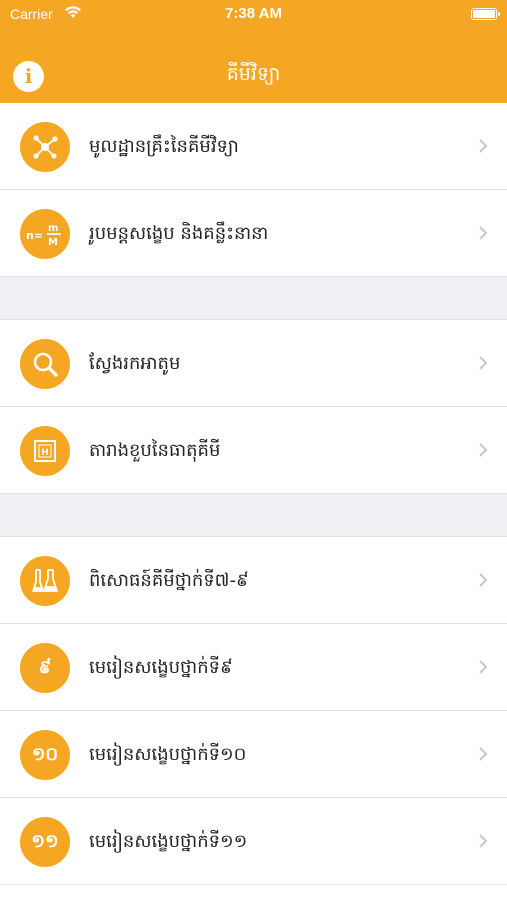 This screenshot has height=900, width=507. Describe the element at coordinates (253, 146) in the screenshot. I see `menu-item-chemistry-basics: មូលដ្ឋានគ្រឹះនៃគីមីវិទ្យា` at that location.